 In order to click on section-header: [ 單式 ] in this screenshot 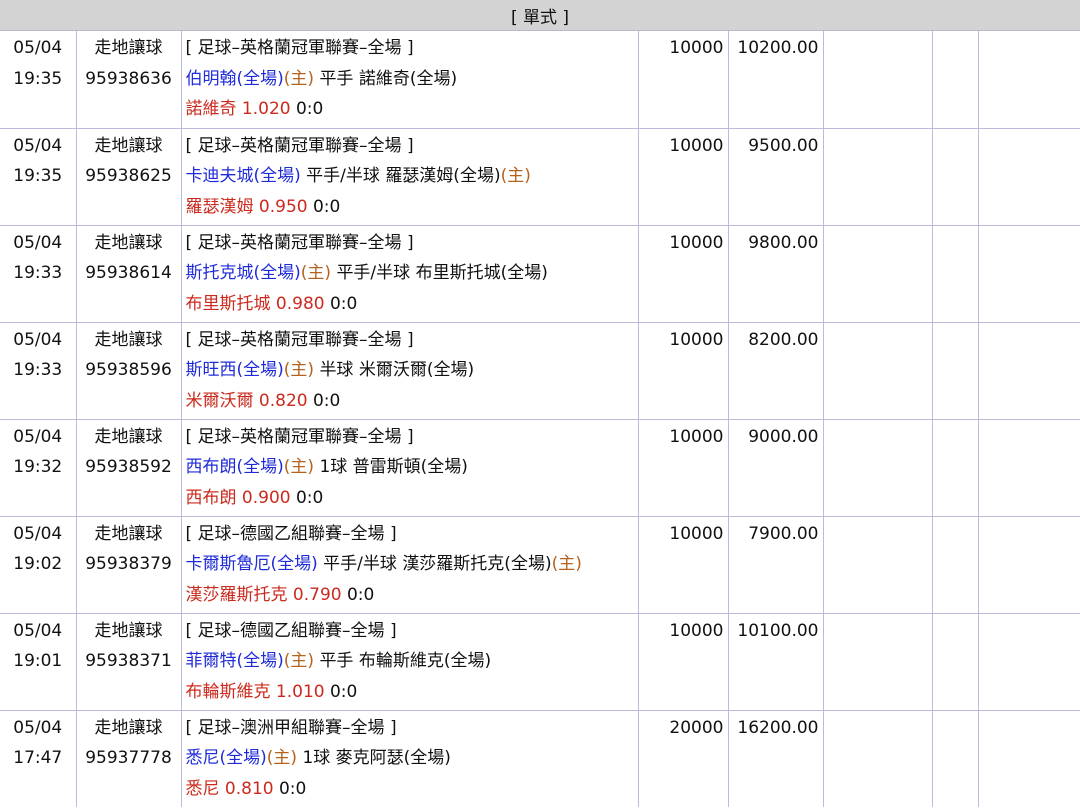, I will do `click(540, 15)`.